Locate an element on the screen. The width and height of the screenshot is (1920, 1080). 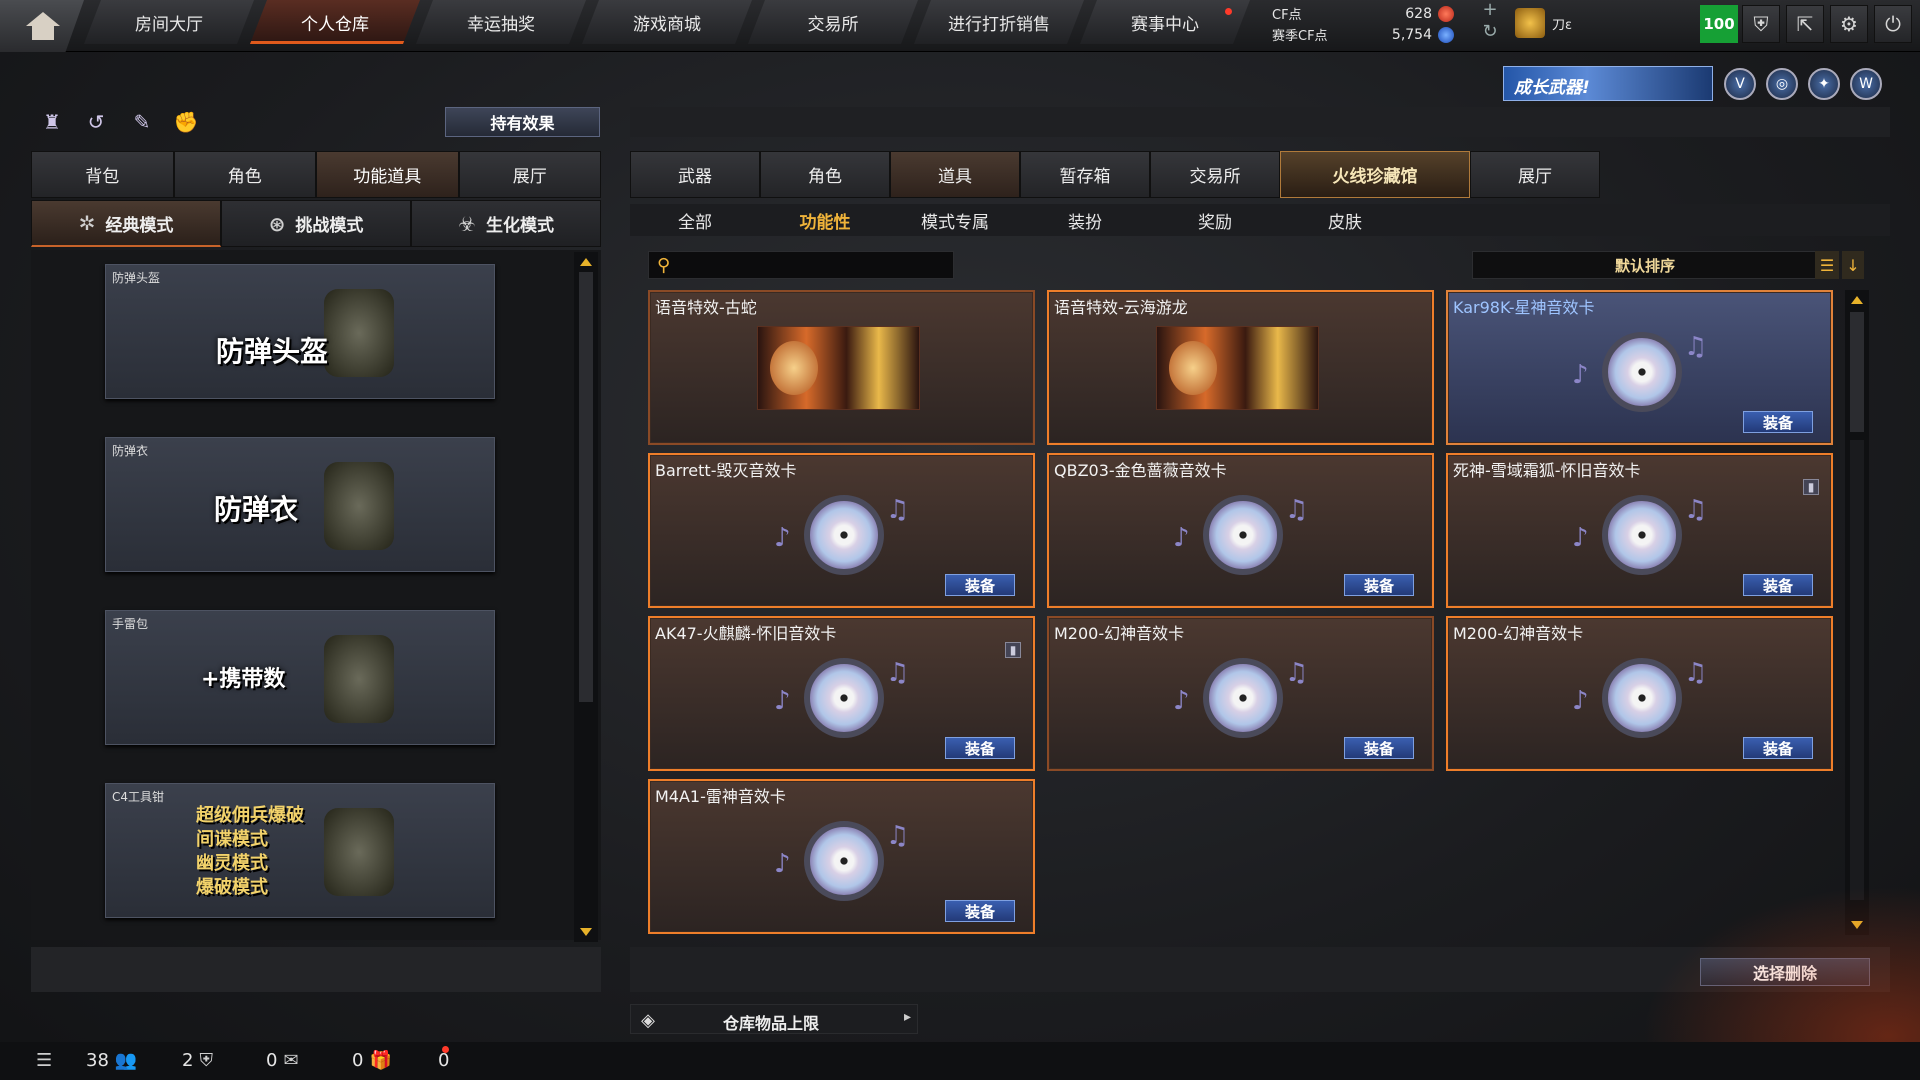
subtab-functional: 功能性 is located at coordinates (825, 220).